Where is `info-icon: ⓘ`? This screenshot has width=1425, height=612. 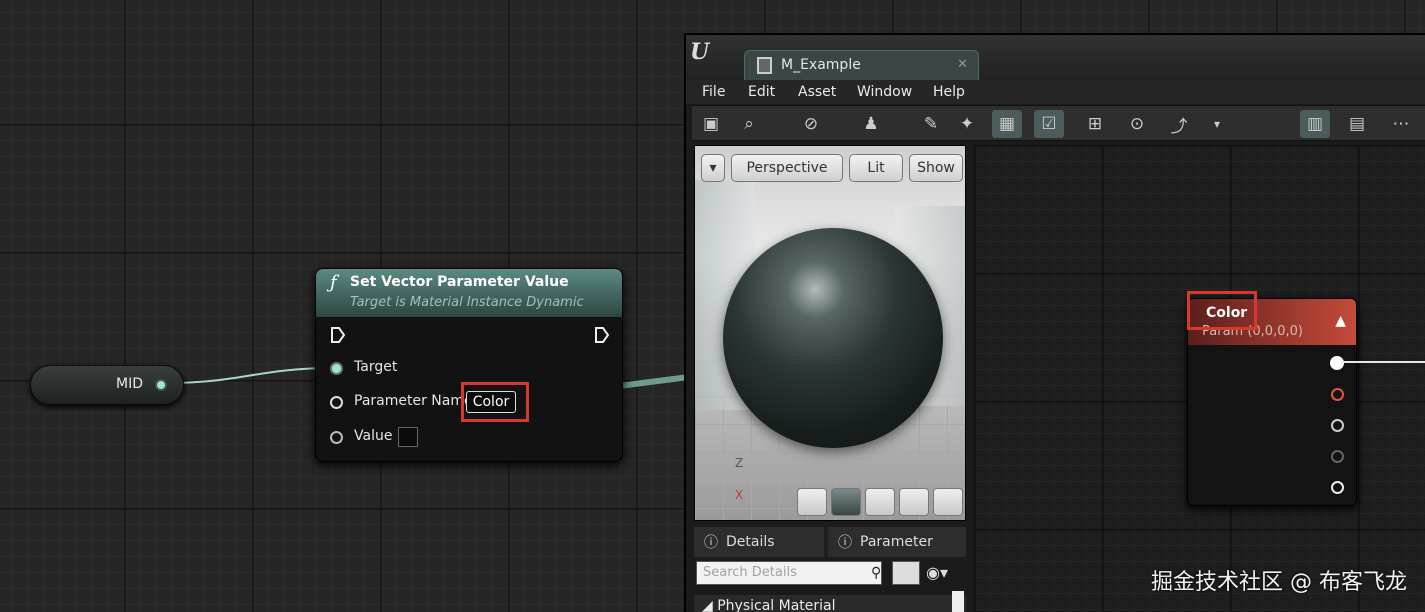
info-icon: ⓘ is located at coordinates (711, 543).